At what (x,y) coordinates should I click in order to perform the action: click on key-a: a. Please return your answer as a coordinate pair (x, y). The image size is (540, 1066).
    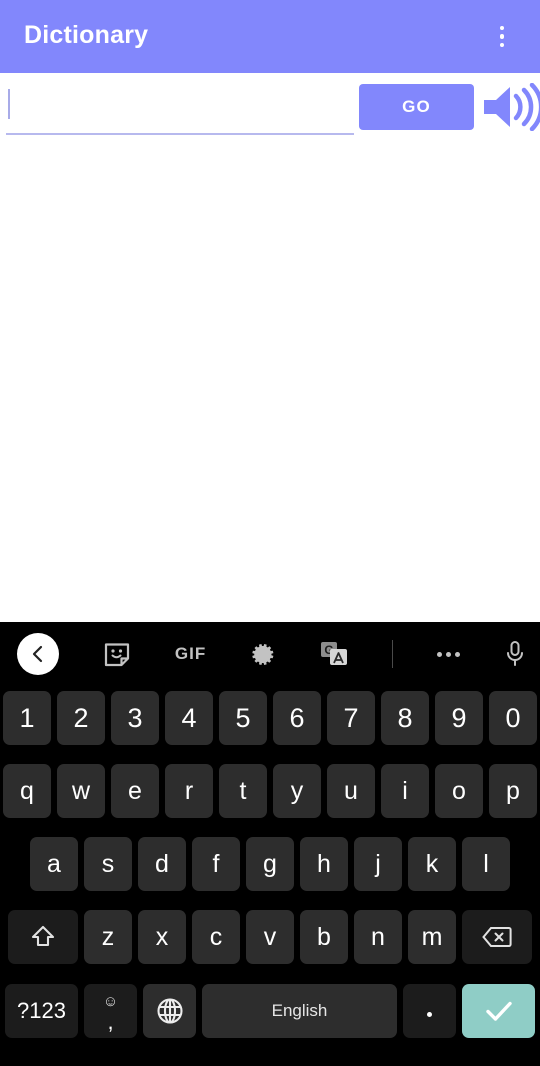
    Looking at the image, I should click on (54, 864).